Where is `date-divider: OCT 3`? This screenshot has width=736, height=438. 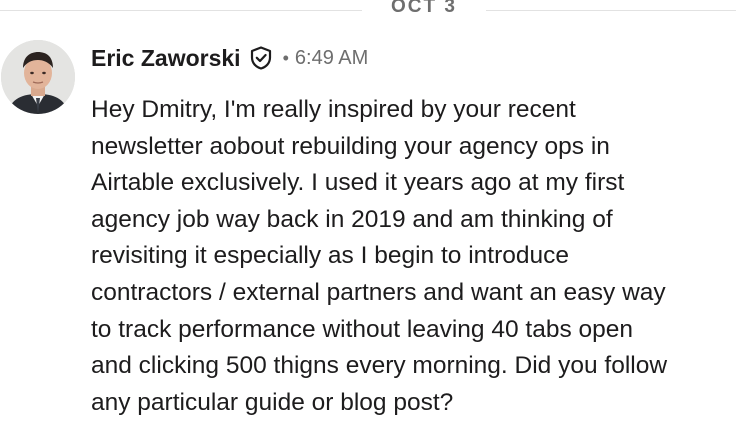
date-divider: OCT 3 is located at coordinates (368, 12).